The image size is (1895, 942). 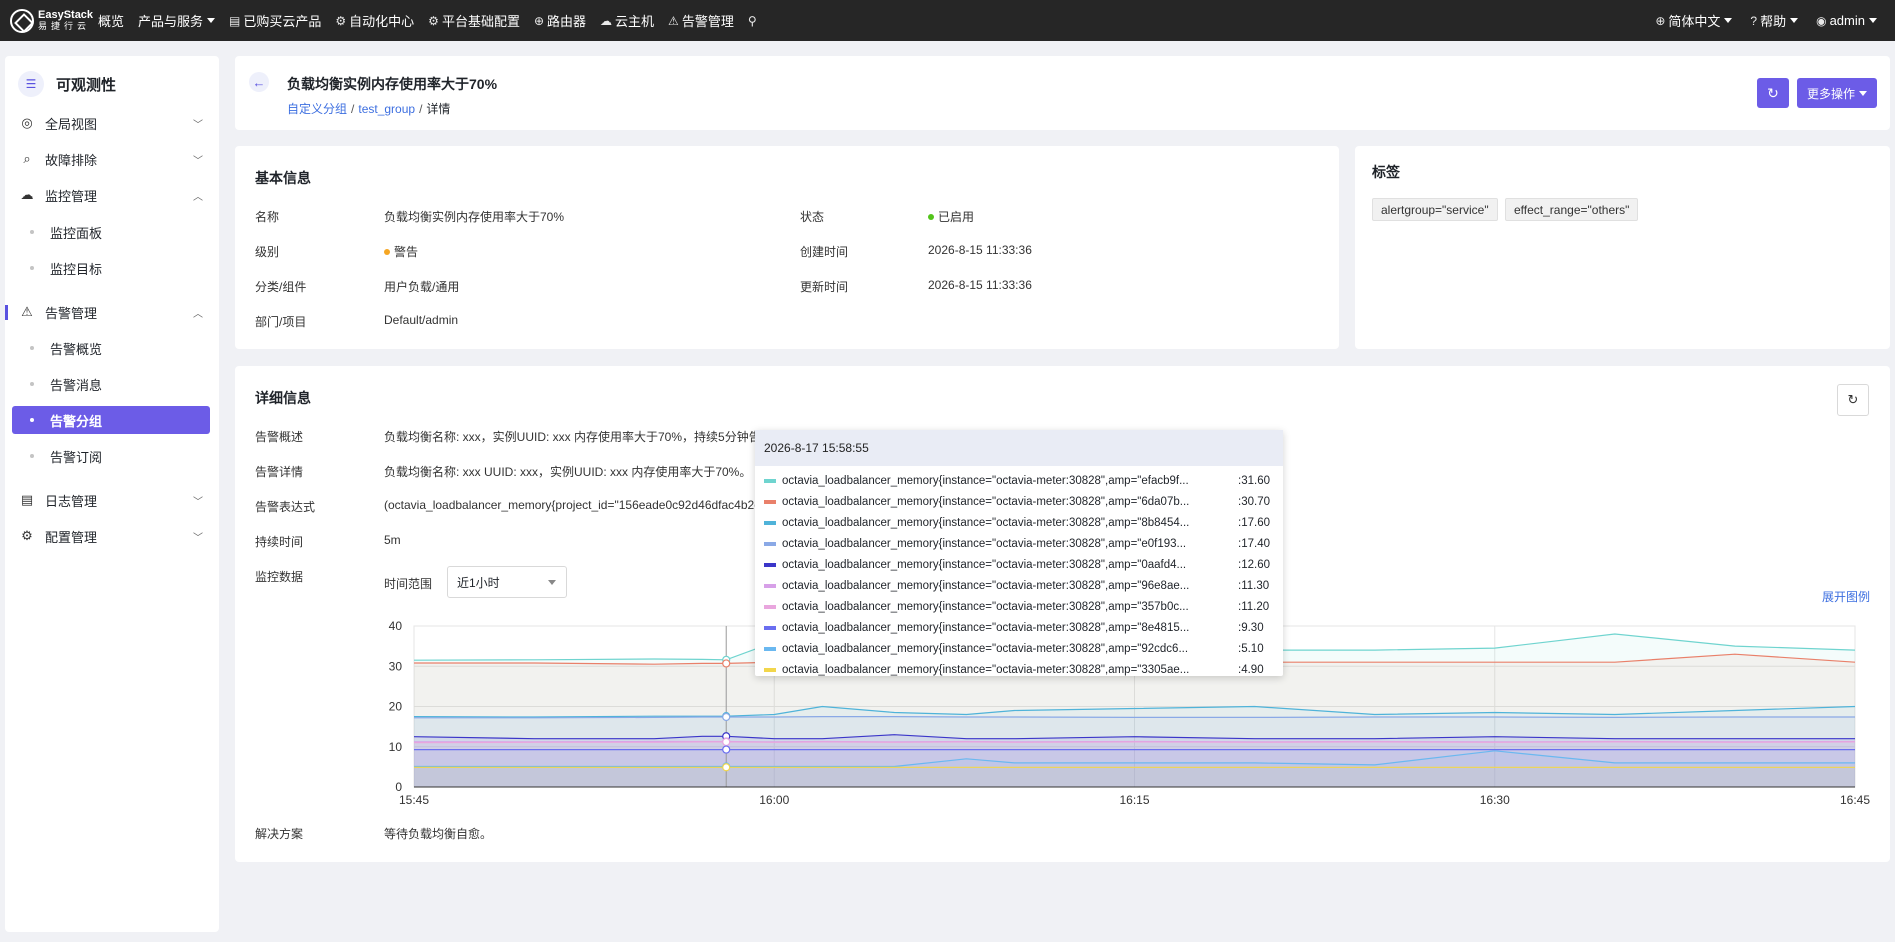 What do you see at coordinates (414, 800) in the screenshot?
I see `x-tick-label: 15:45` at bounding box center [414, 800].